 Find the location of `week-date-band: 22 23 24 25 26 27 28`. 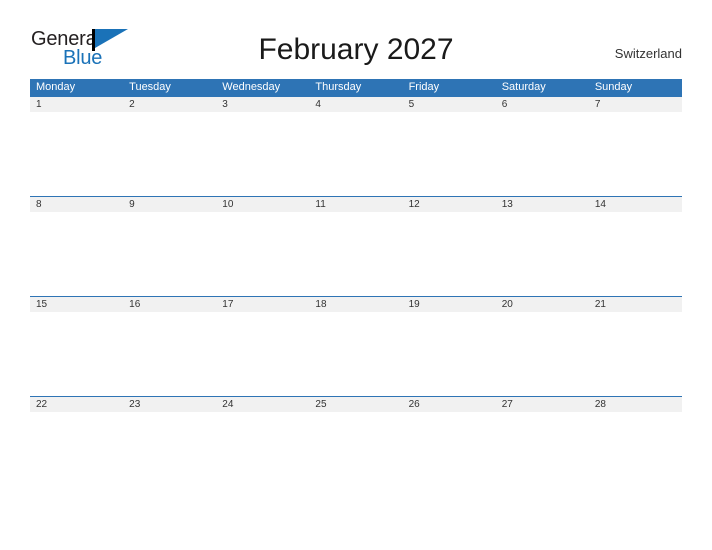

week-date-band: 22 23 24 25 26 27 28 is located at coordinates (356, 404).